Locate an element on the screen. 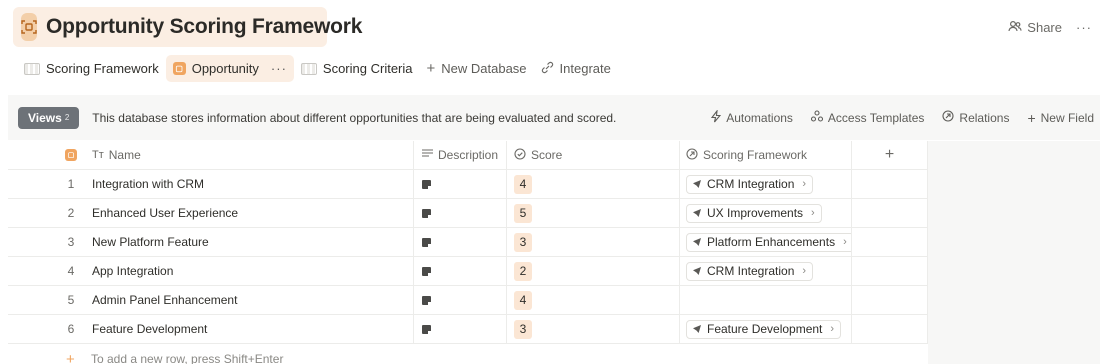 The image size is (1100, 364). tab-label: Scoring Framework is located at coordinates (102, 68).